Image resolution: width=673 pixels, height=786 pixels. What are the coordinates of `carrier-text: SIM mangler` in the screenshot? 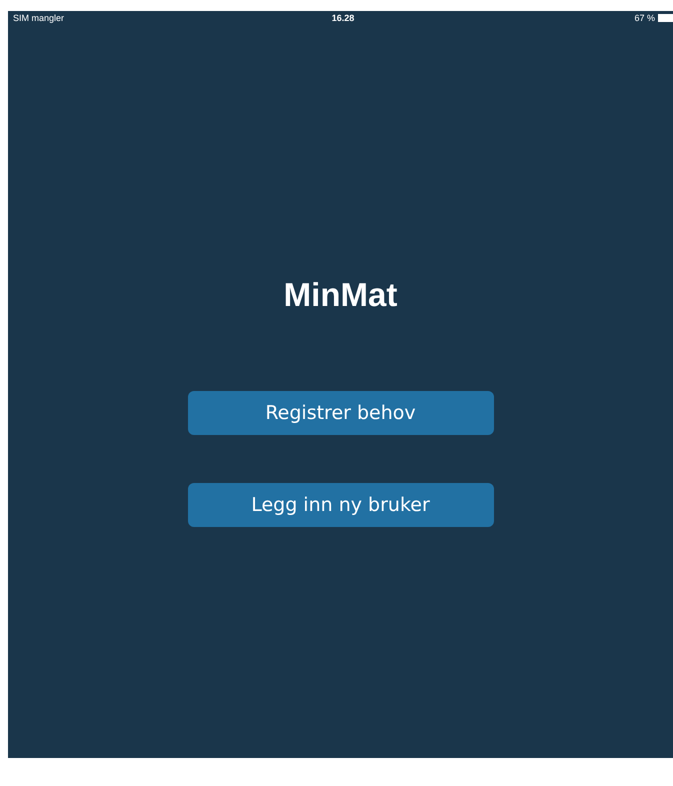 It's located at (38, 18).